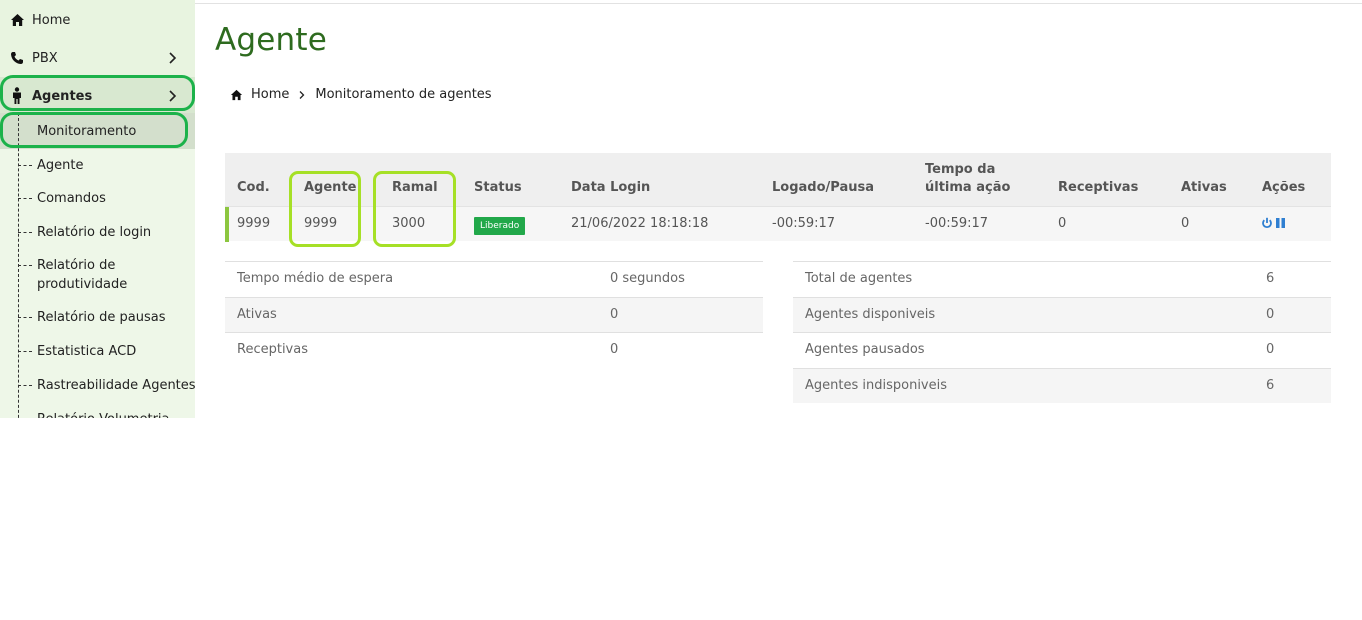 Image resolution: width=1362 pixels, height=620 pixels. What do you see at coordinates (97, 20) in the screenshot?
I see `sidebar-item-home: Home` at bounding box center [97, 20].